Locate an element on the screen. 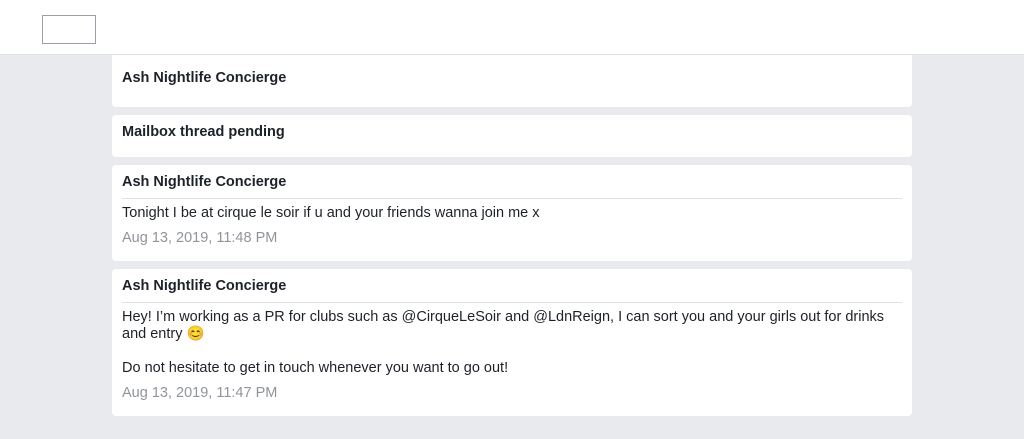  thread-status-title: Mailbox thread pending is located at coordinates (203, 132).